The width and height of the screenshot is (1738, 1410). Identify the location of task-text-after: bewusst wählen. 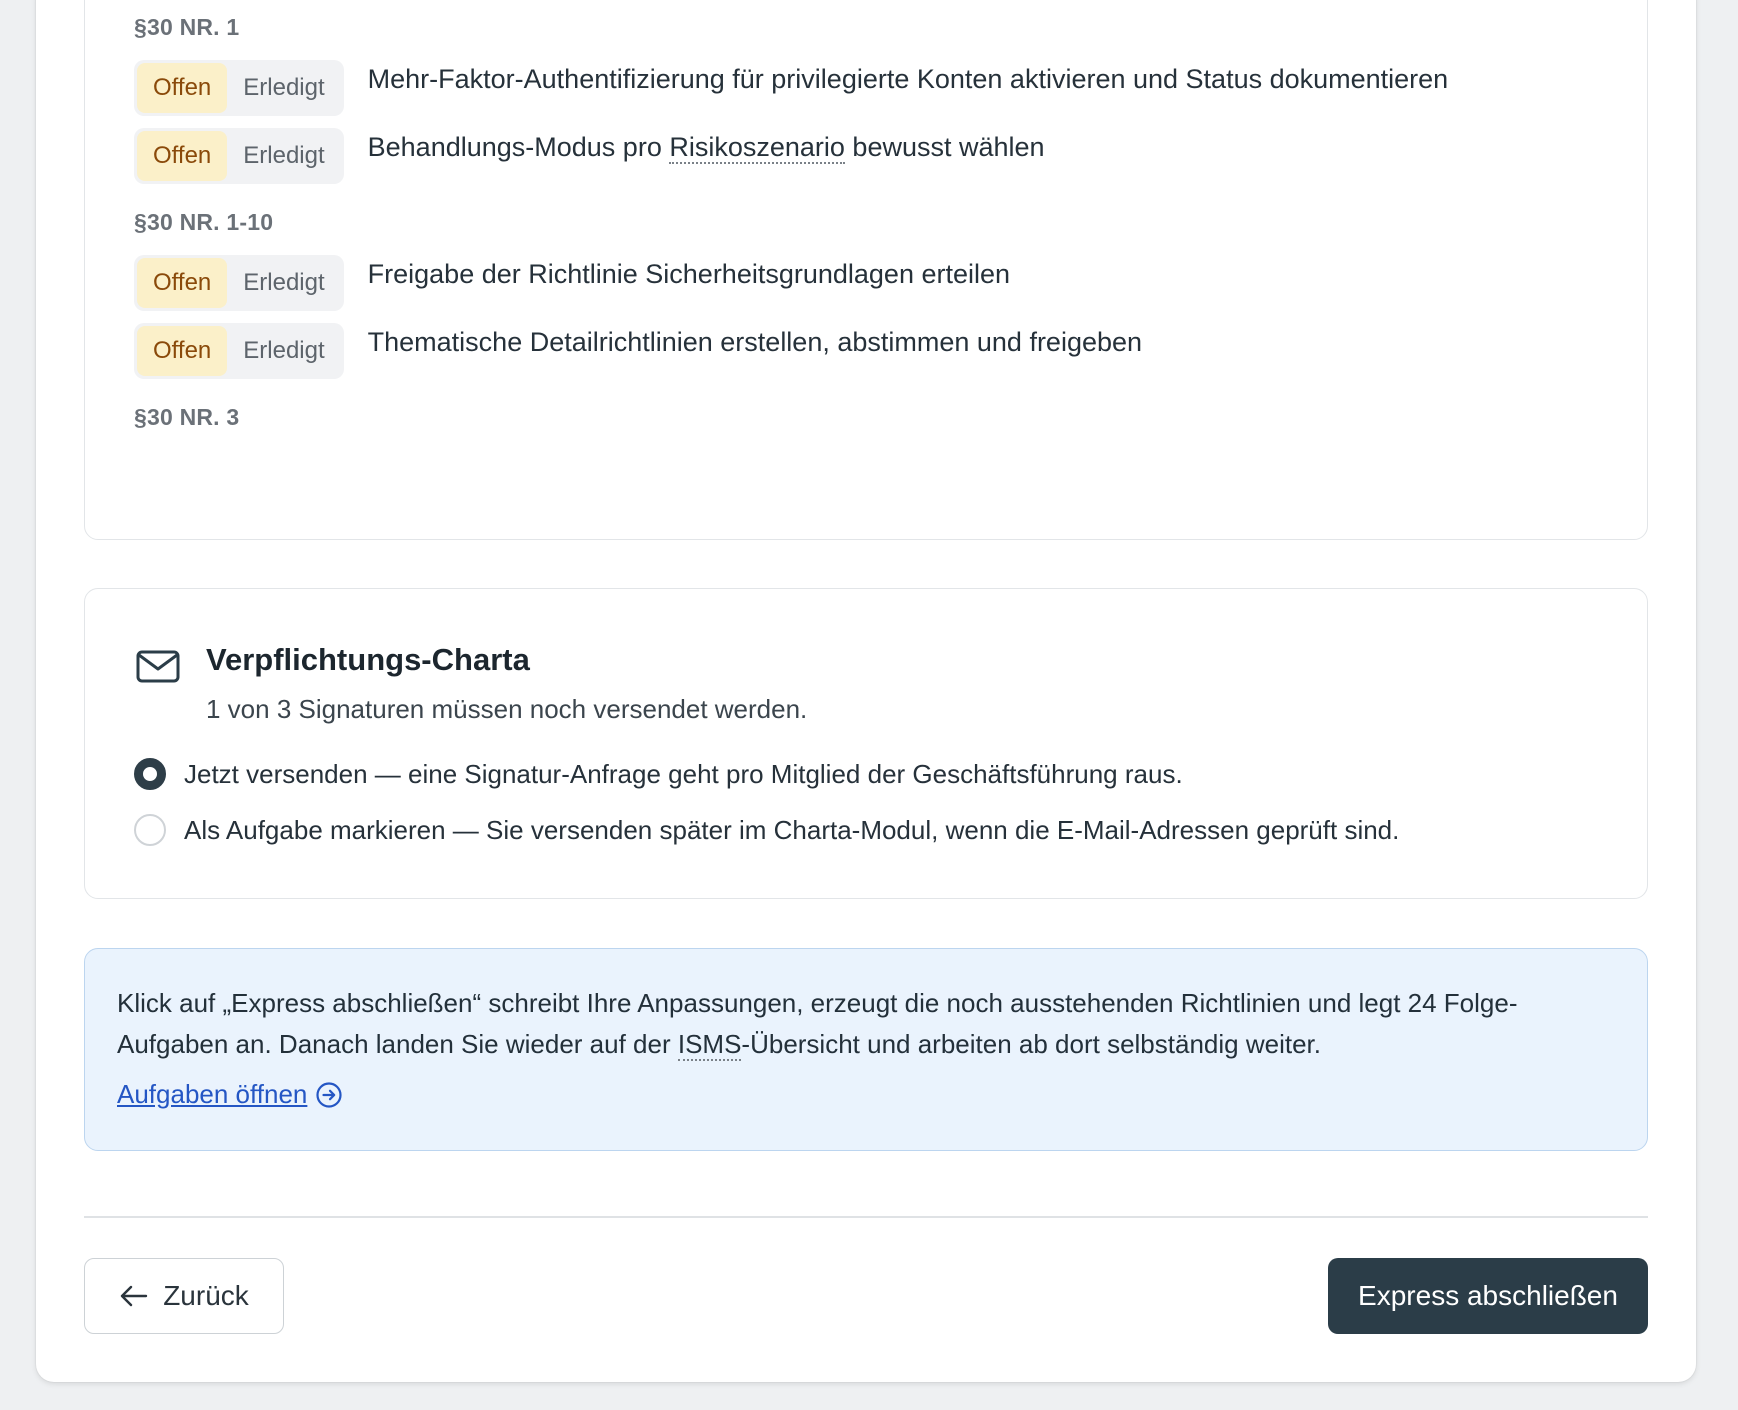
(944, 147).